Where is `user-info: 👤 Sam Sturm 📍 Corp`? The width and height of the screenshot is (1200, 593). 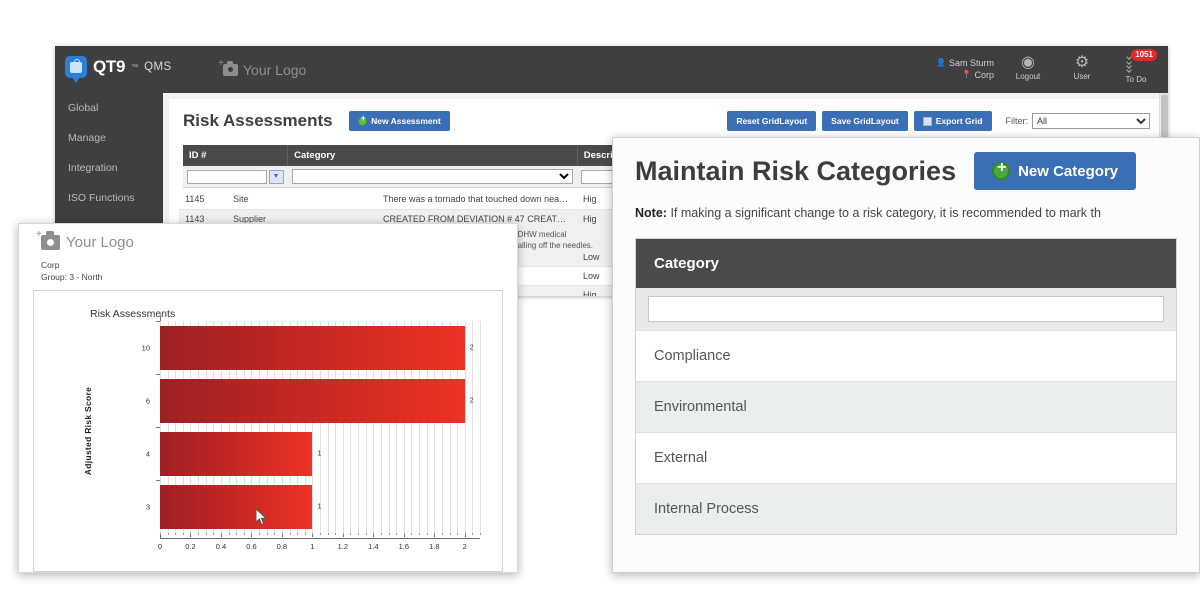 user-info: 👤 Sam Sturm 📍 Corp is located at coordinates (965, 66).